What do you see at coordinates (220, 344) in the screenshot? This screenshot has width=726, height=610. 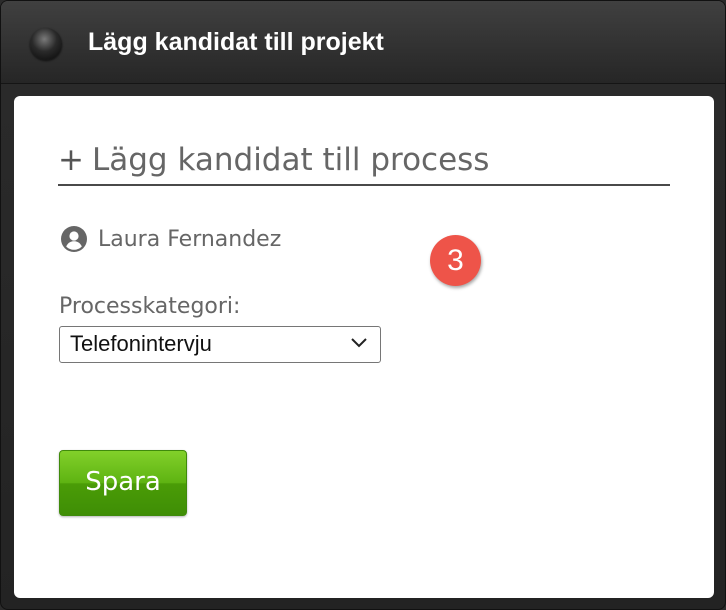 I see `process-category-select: Telefonintervju` at bounding box center [220, 344].